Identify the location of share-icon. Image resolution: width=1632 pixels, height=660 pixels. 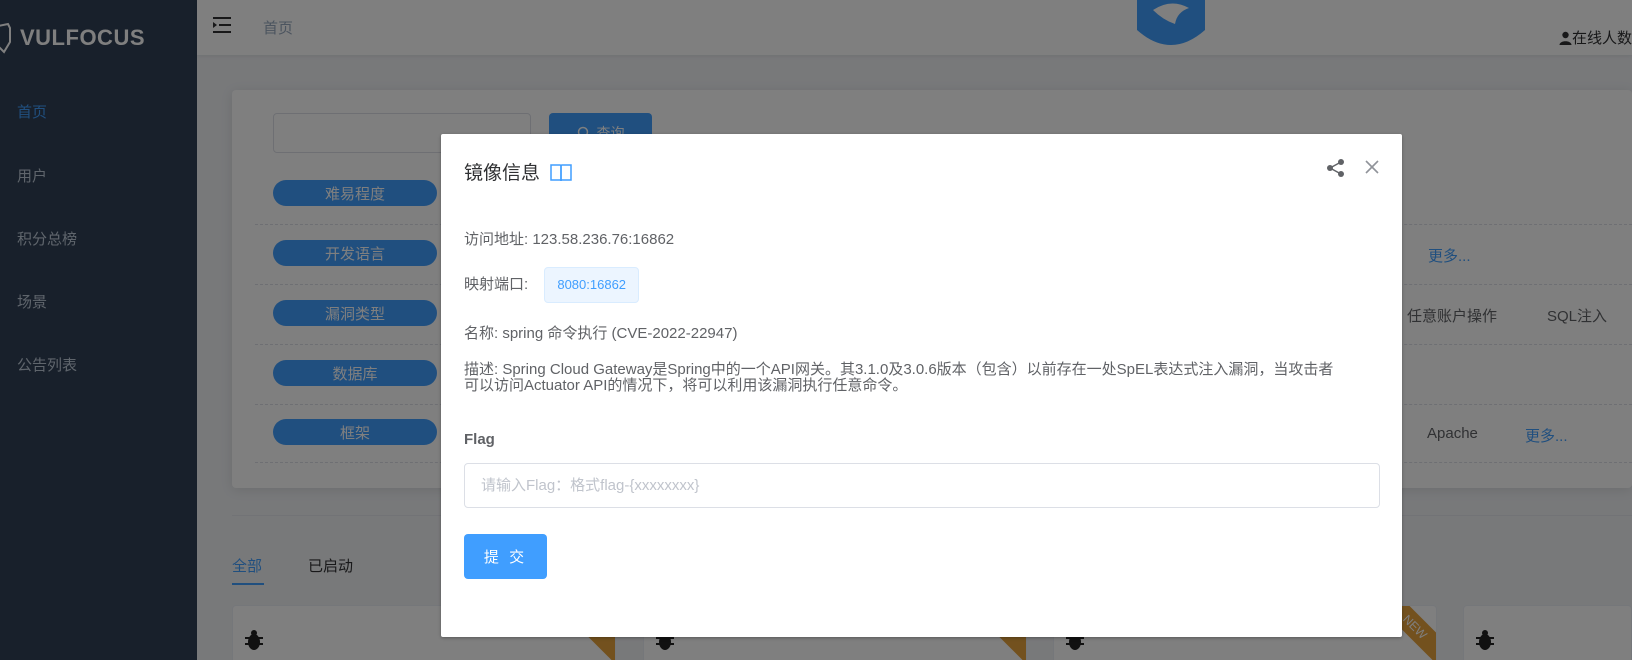
(1336, 168).